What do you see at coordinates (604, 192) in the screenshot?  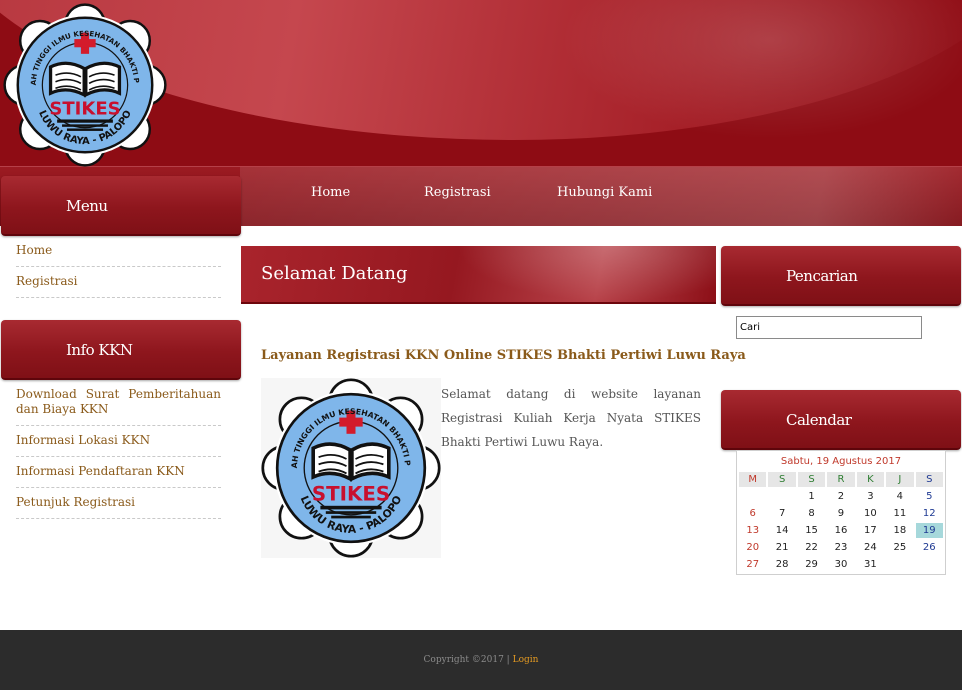 I see `nav-hubungi-kami: Hubungi Kami` at bounding box center [604, 192].